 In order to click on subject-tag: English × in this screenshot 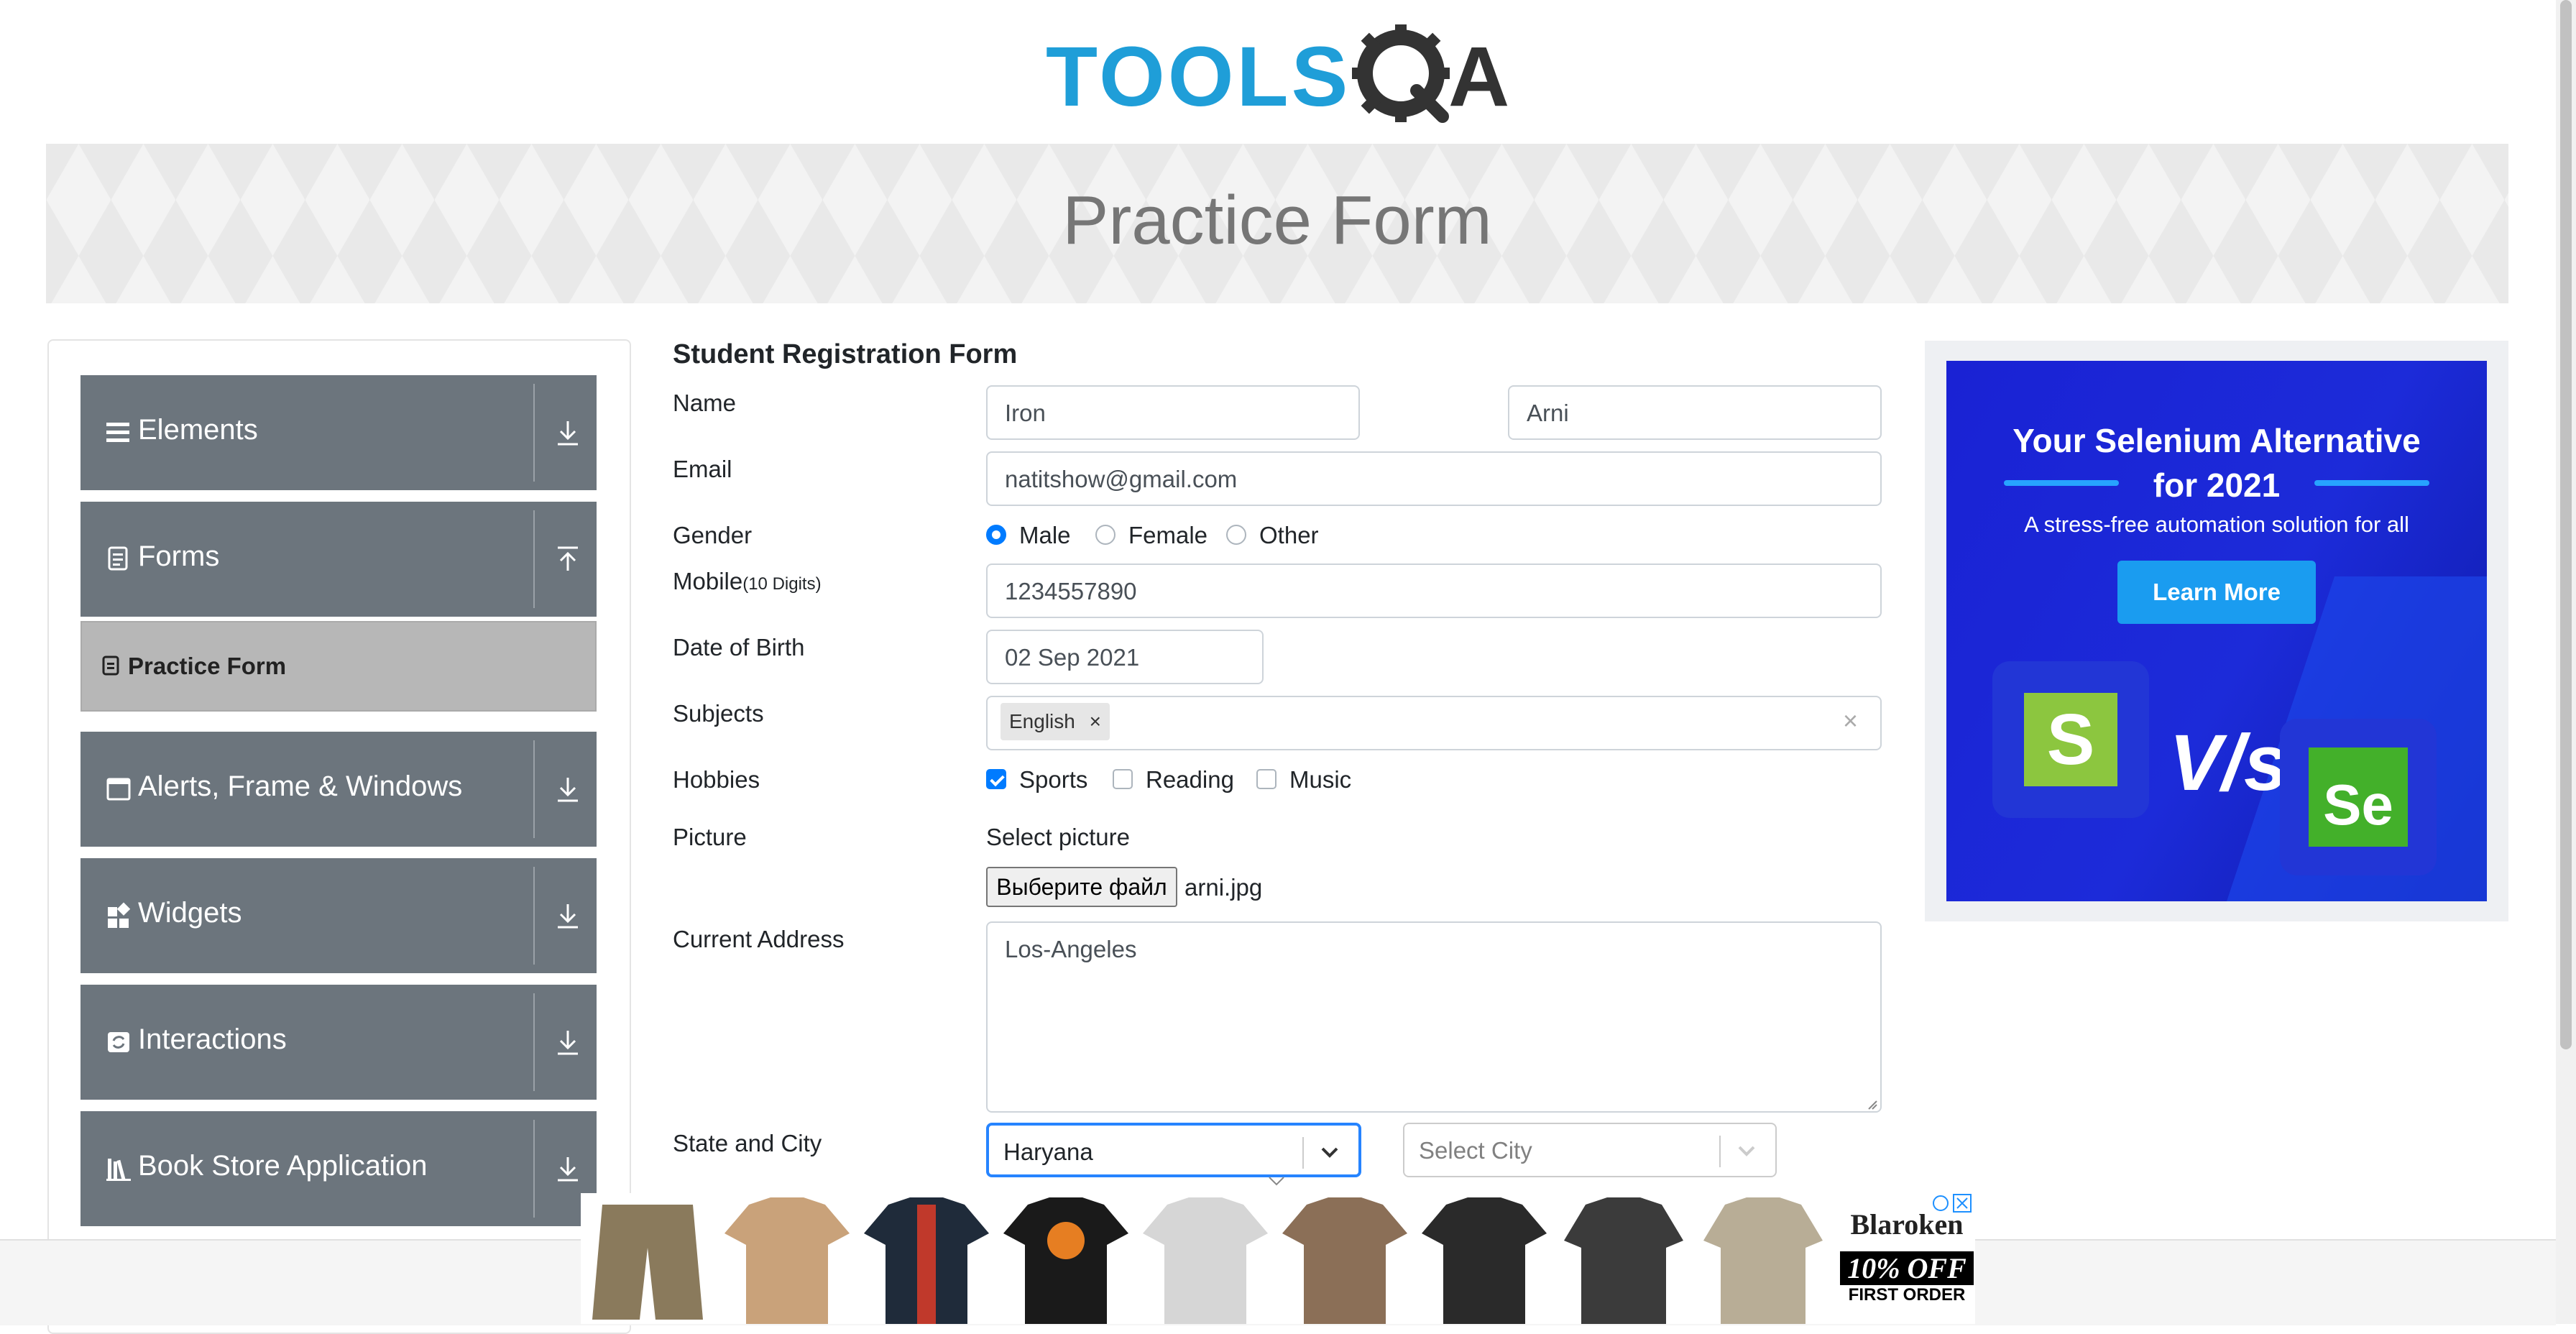, I will do `click(1055, 721)`.